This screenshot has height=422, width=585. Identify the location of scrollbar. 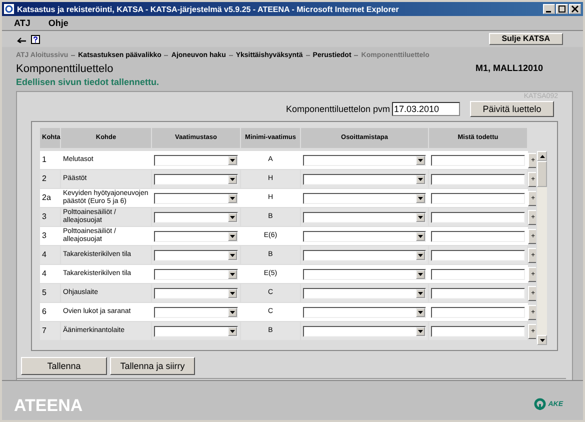
(542, 248).